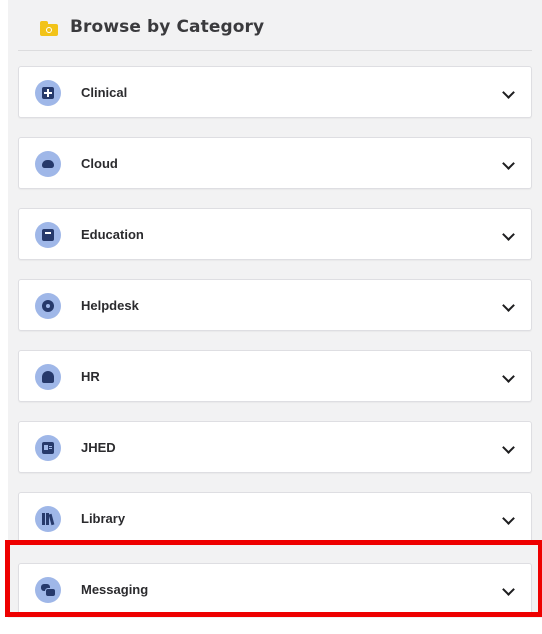 The height and width of the screenshot is (634, 542). What do you see at coordinates (48, 590) in the screenshot?
I see `chat-icon` at bounding box center [48, 590].